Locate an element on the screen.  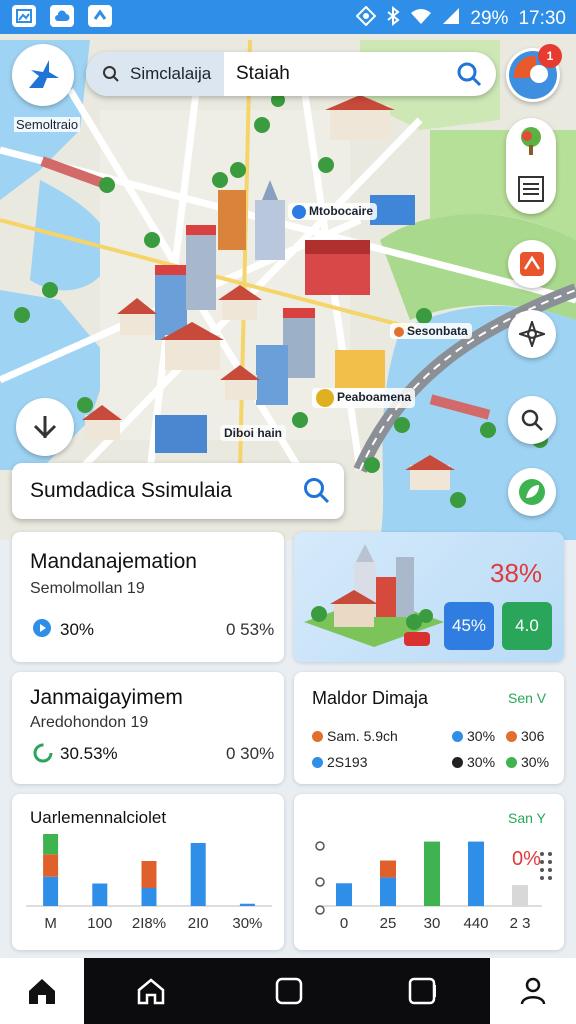
legend-item: 306 is located at coordinates (525, 736).